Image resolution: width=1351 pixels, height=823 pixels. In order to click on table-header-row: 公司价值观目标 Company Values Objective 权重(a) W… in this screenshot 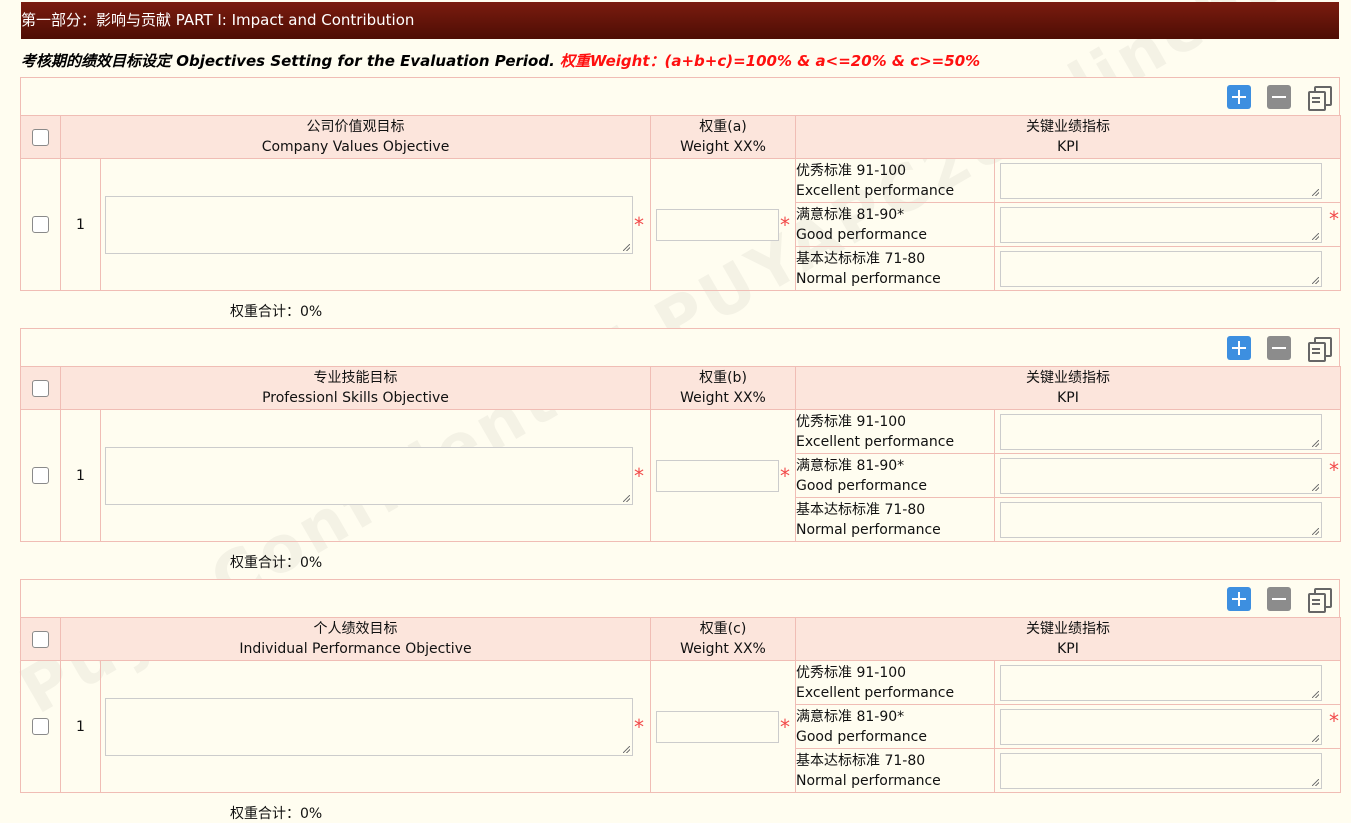, I will do `click(681, 137)`.